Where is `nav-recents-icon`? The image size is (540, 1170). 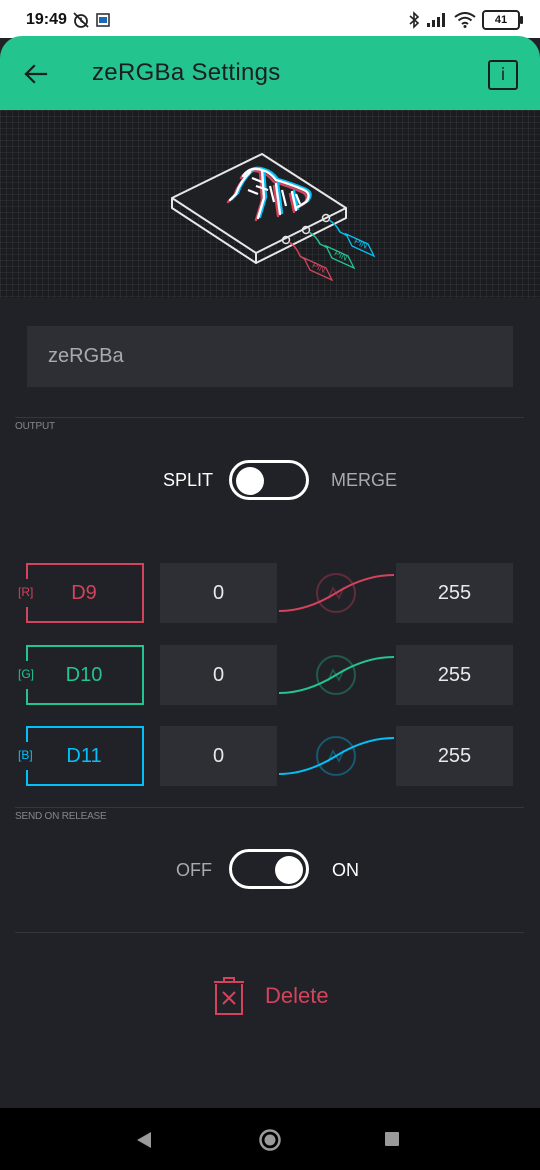
nav-recents-icon is located at coordinates (392, 1139).